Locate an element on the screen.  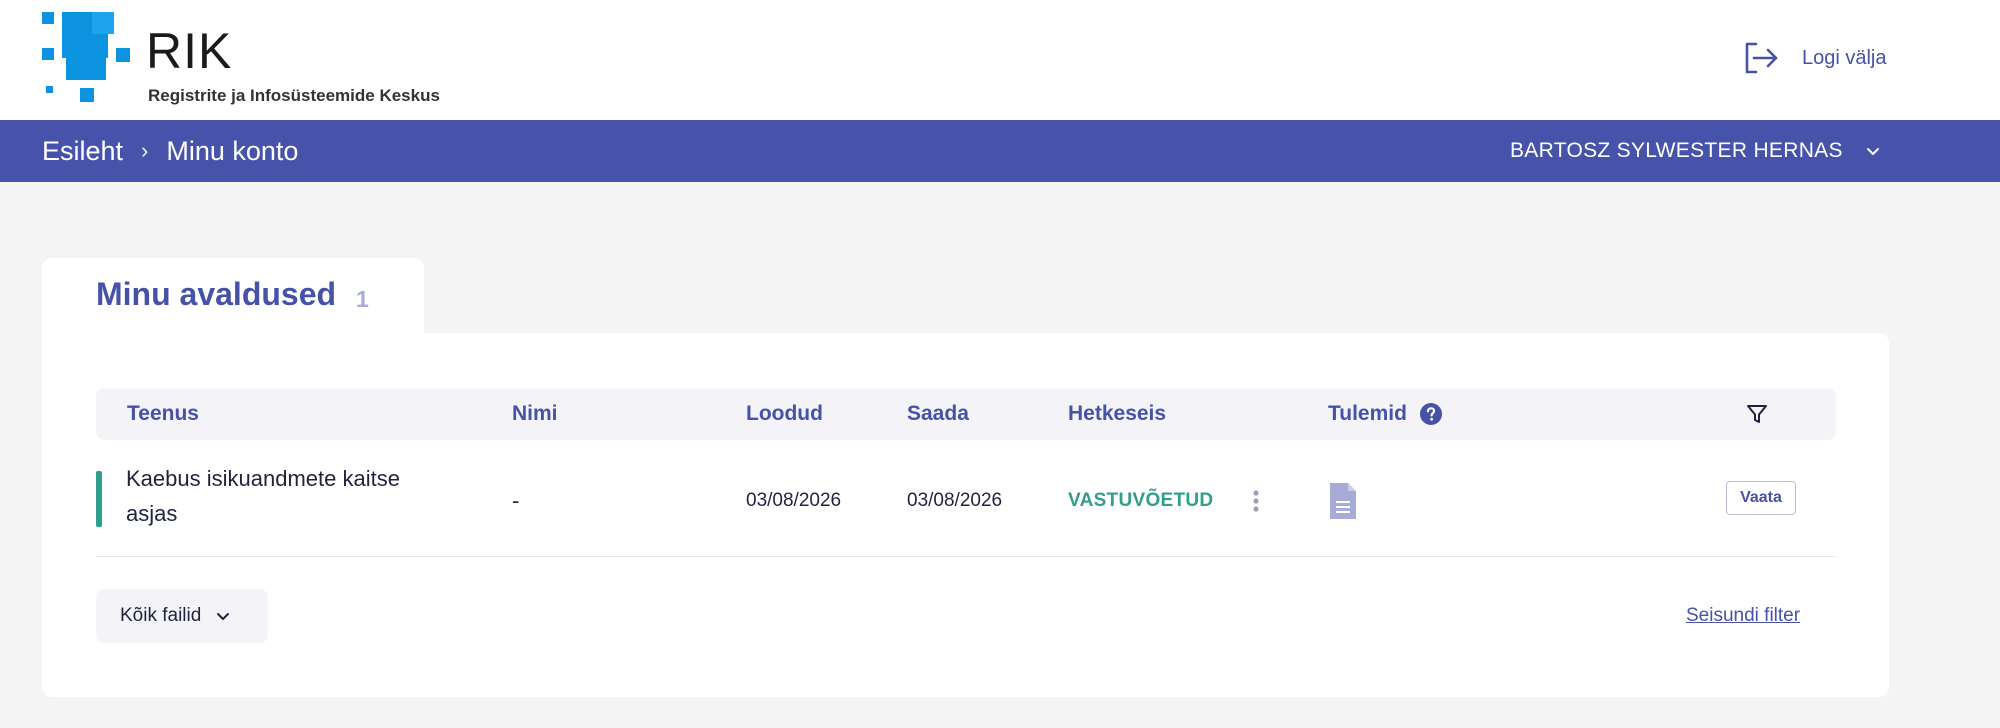
column-header-tulemid: Tulemid is located at coordinates (1385, 414).